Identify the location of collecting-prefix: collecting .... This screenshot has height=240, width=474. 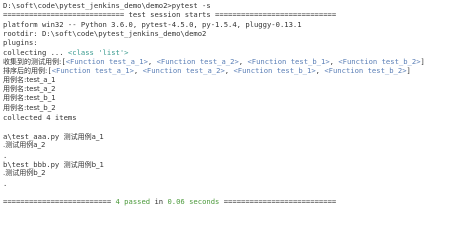
(35, 52).